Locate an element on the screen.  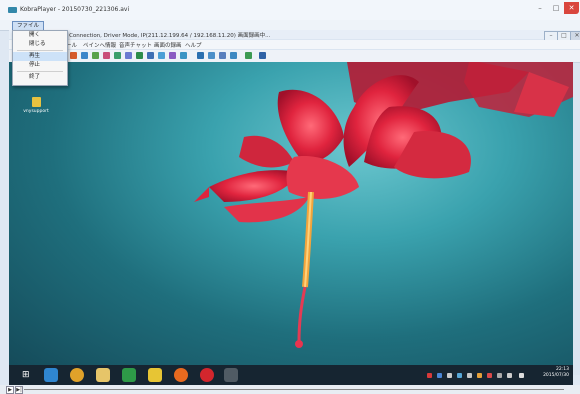
firefox-icon is located at coordinates (181, 375).